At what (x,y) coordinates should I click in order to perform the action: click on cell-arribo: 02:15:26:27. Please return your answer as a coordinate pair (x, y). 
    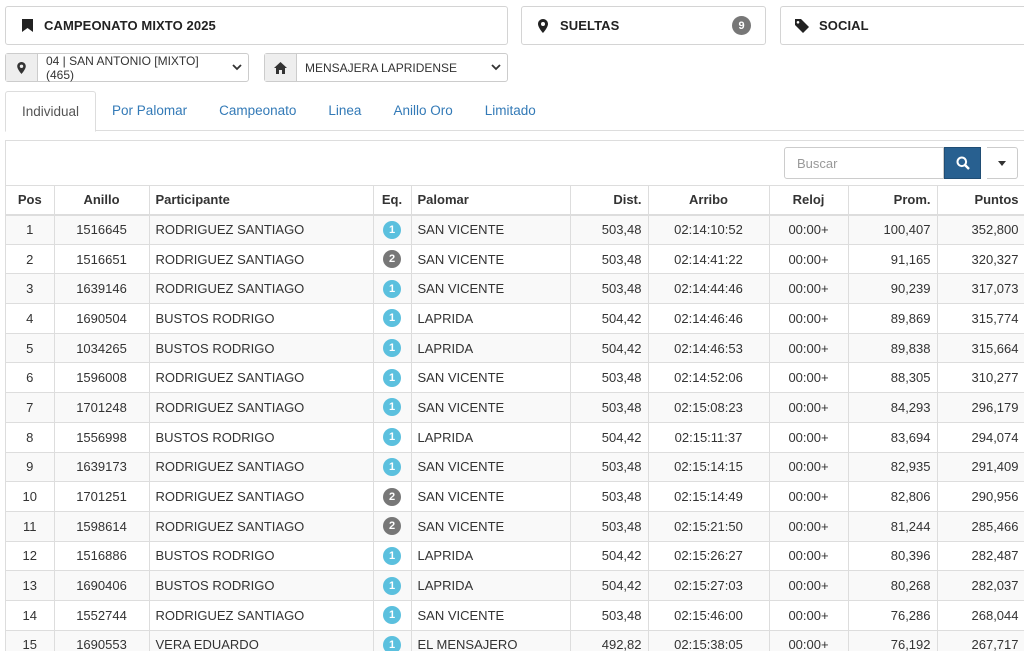
    Looking at the image, I should click on (709, 556).